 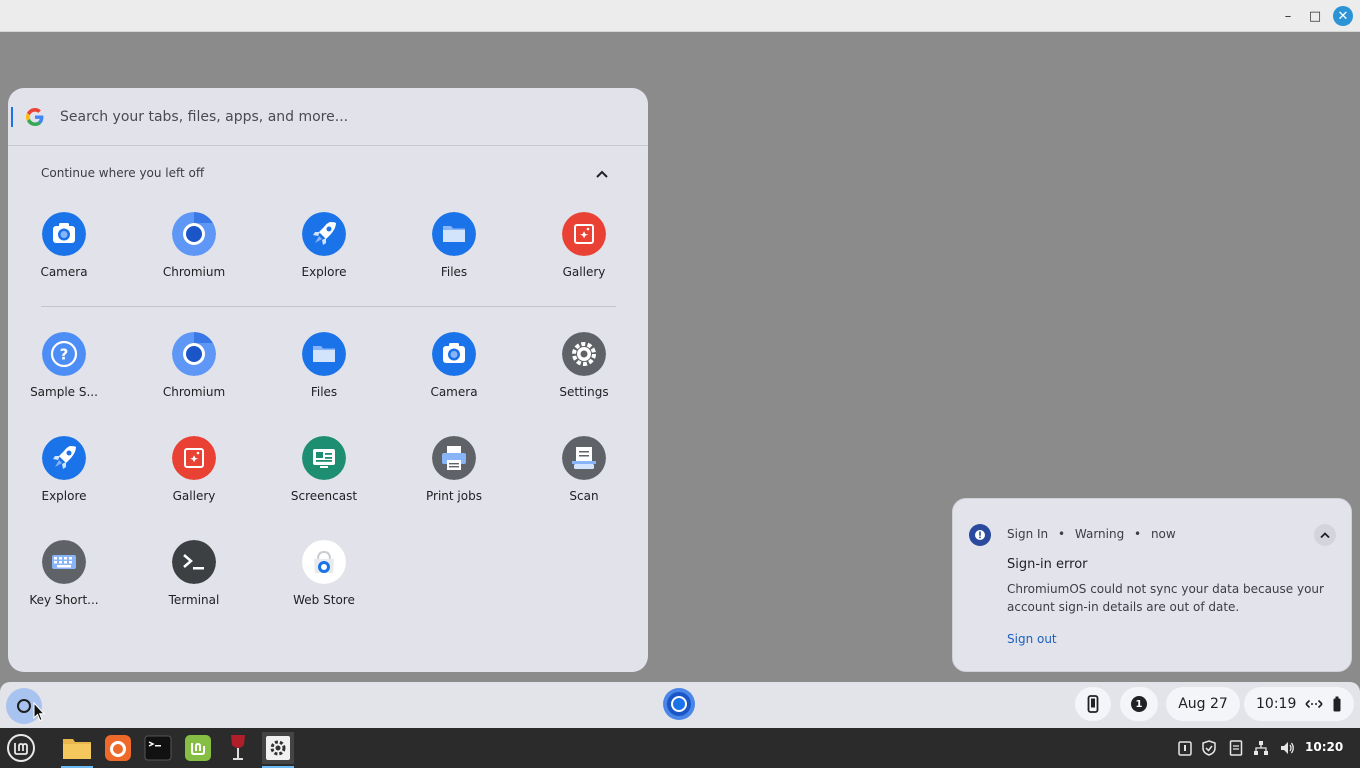 I want to click on continue-app-gallery: Gallery, so click(x=584, y=252).